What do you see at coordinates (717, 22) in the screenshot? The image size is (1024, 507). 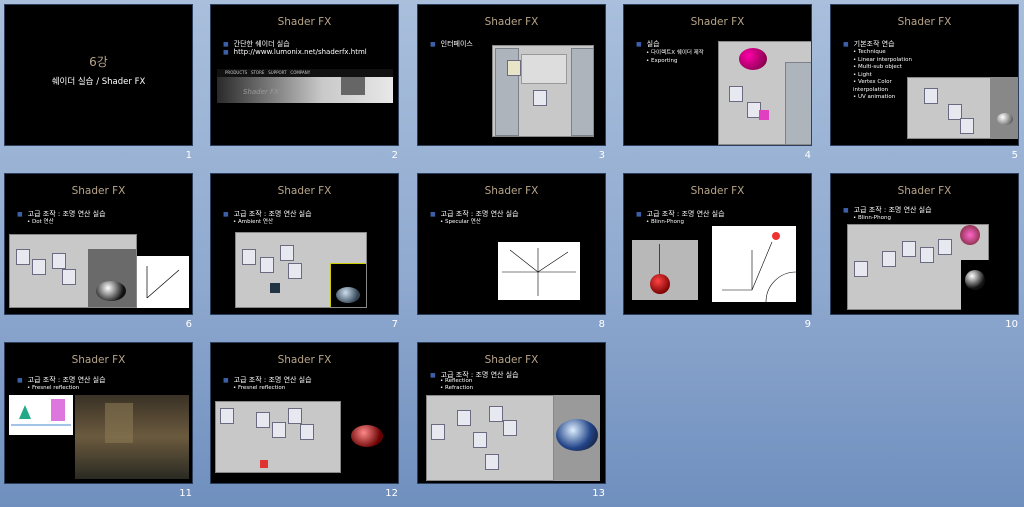 I see `slide-4-title: Shader FX` at bounding box center [717, 22].